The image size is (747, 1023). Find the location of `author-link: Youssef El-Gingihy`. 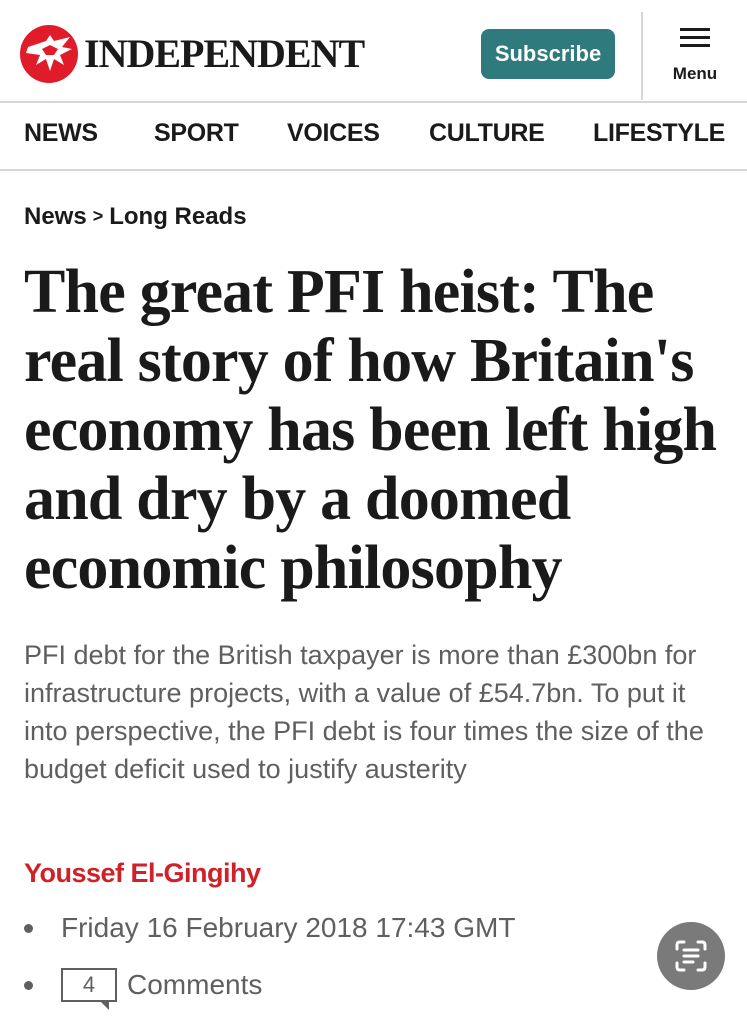

author-link: Youssef El-Gingihy is located at coordinates (142, 873).